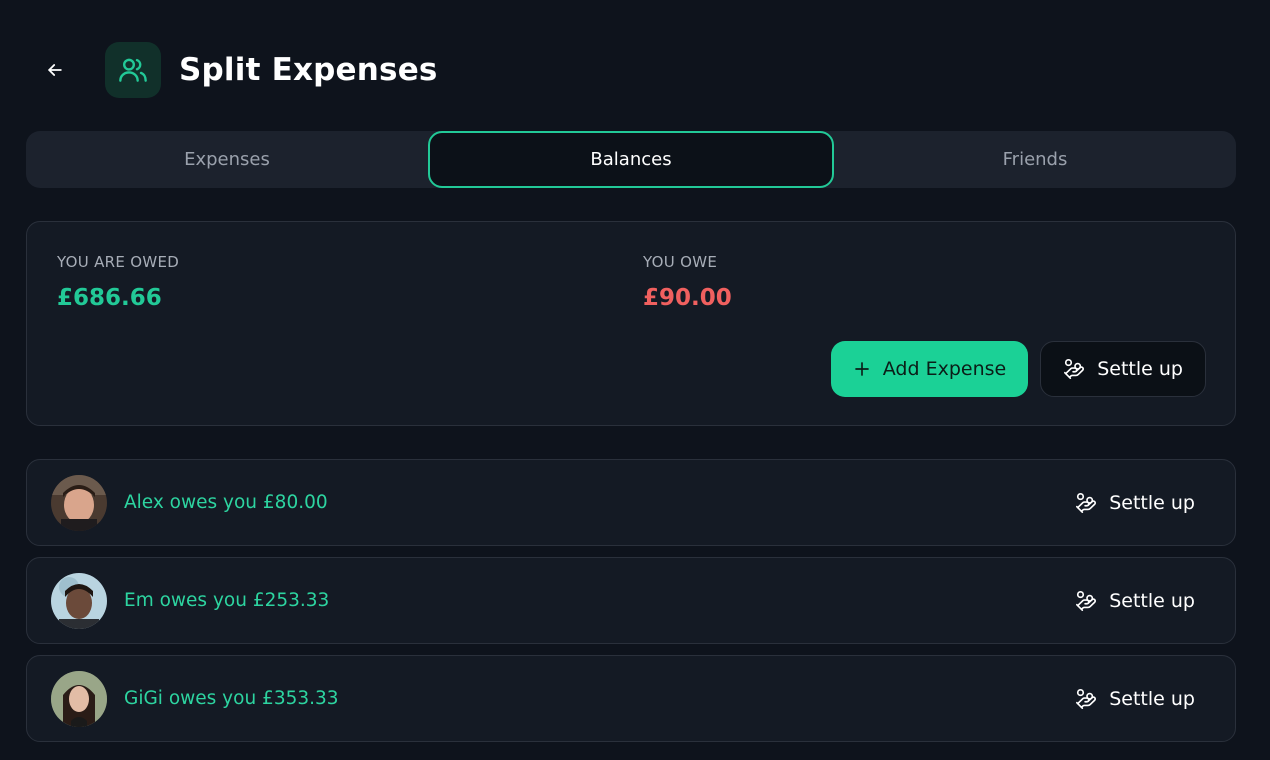 The width and height of the screenshot is (1270, 760). I want to click on page-title: Split Expenses, so click(308, 70).